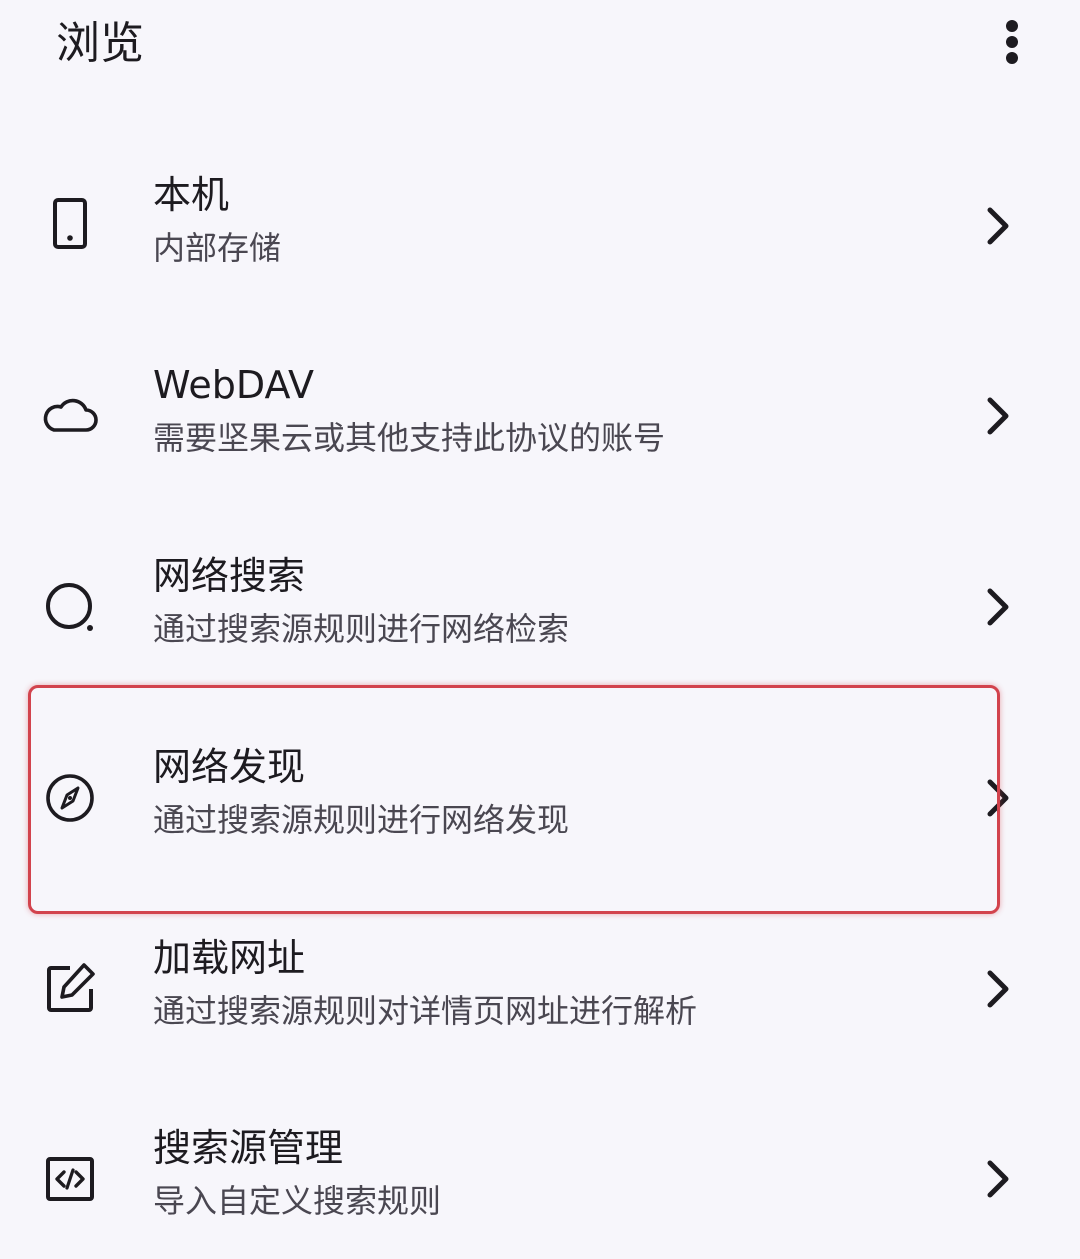  Describe the element at coordinates (540, 1179) in the screenshot. I see `menu-item-source-manager: 搜索源管理 导入自定义搜索规则` at that location.